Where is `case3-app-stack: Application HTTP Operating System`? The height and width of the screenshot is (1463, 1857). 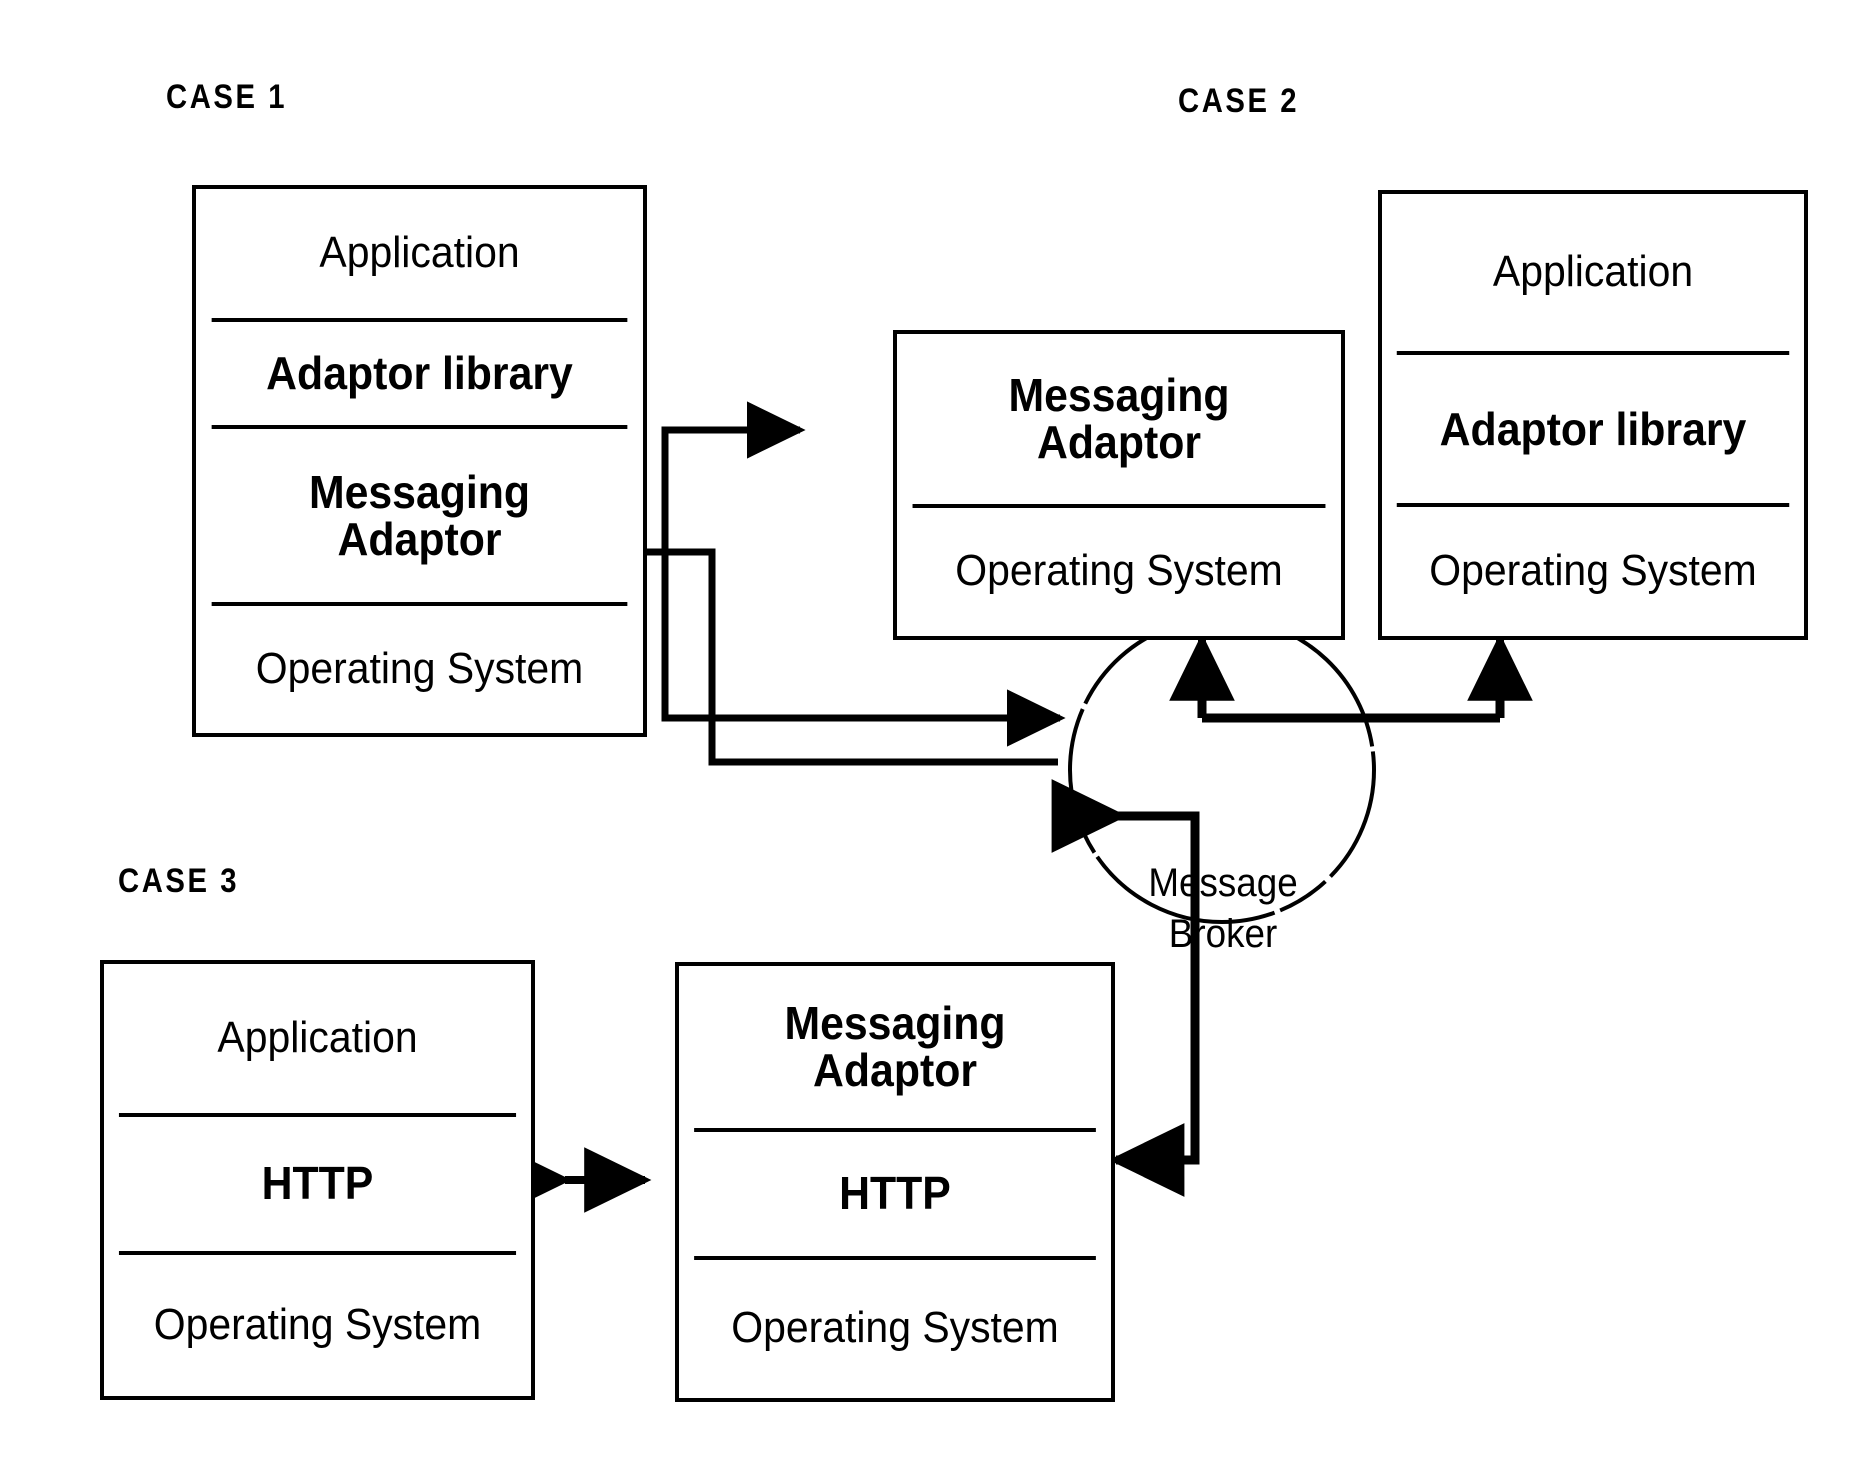 case3-app-stack: Application HTTP Operating System is located at coordinates (317, 1180).